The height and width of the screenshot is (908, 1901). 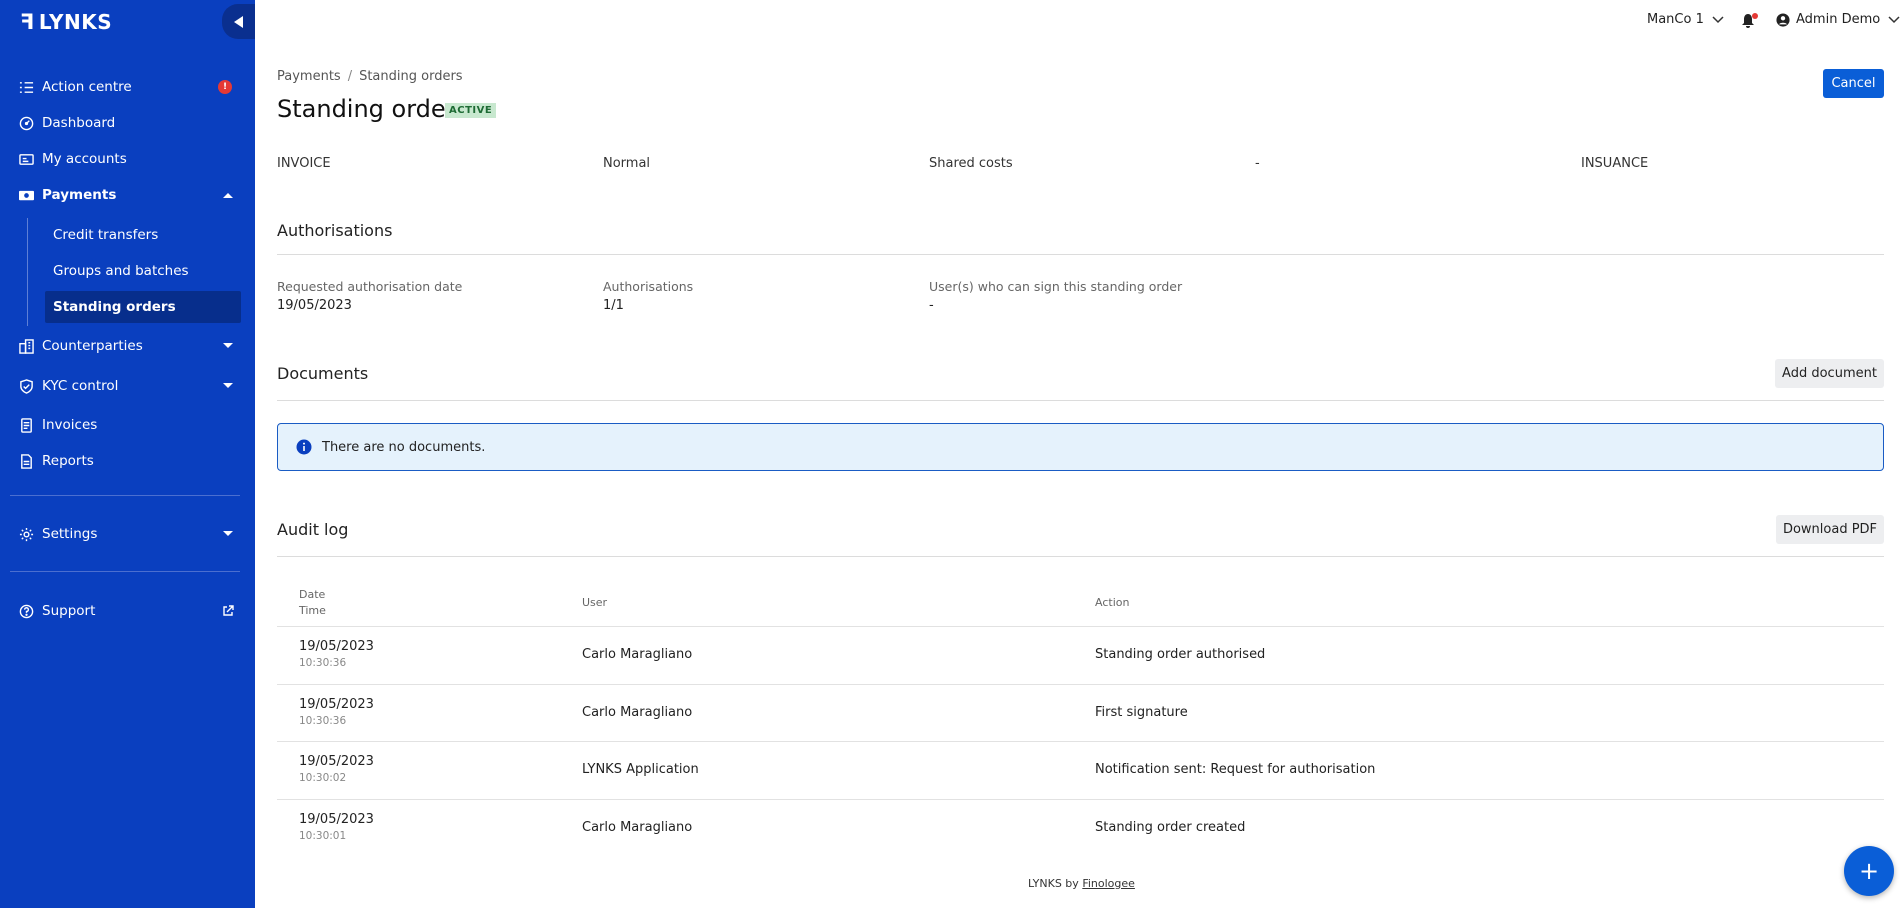 I want to click on row-action: Standing order authorised, so click(x=1180, y=654).